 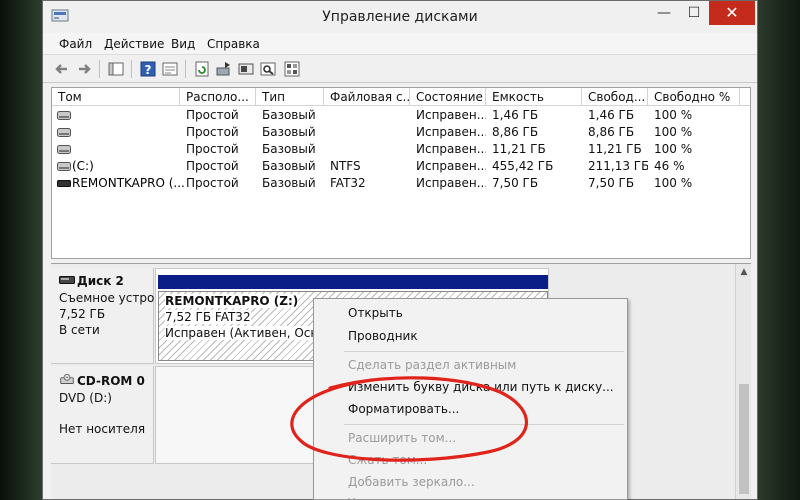 What do you see at coordinates (345, 166) in the screenshot?
I see `cell-filesystem: NTFS` at bounding box center [345, 166].